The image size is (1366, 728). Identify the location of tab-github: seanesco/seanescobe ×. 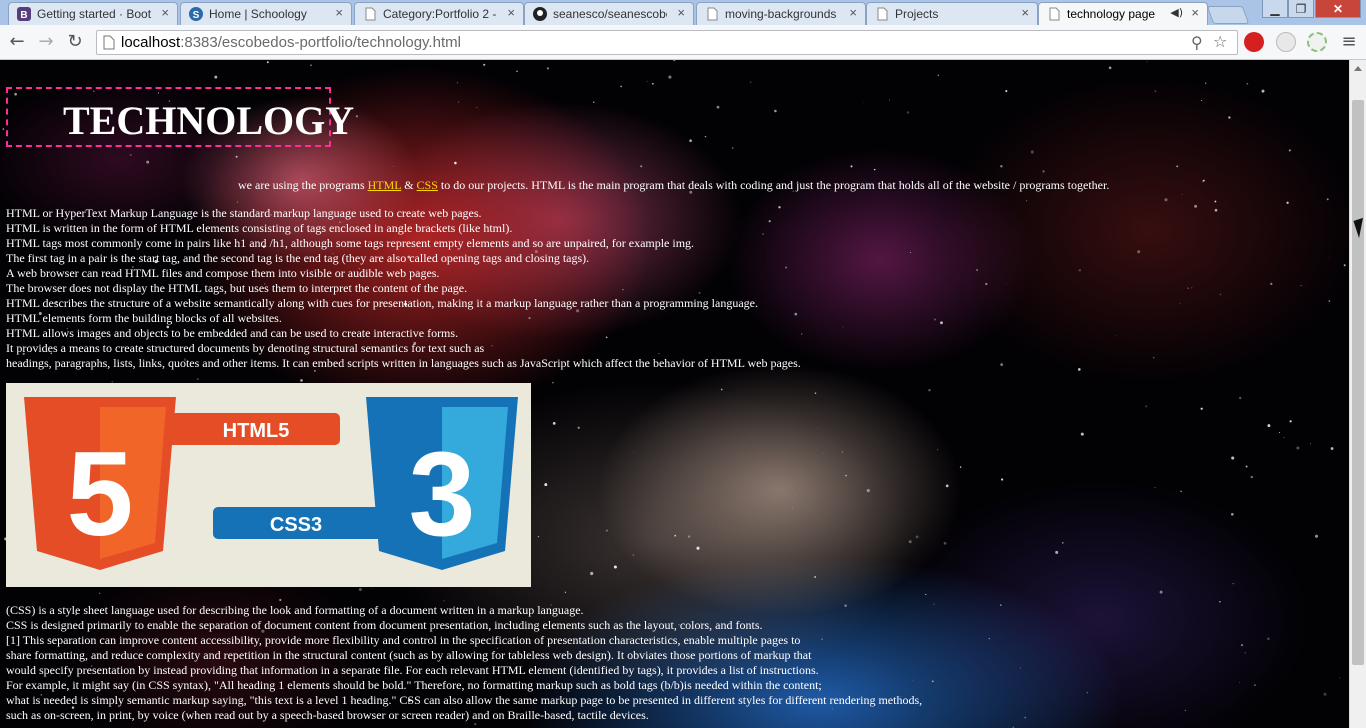
(609, 13).